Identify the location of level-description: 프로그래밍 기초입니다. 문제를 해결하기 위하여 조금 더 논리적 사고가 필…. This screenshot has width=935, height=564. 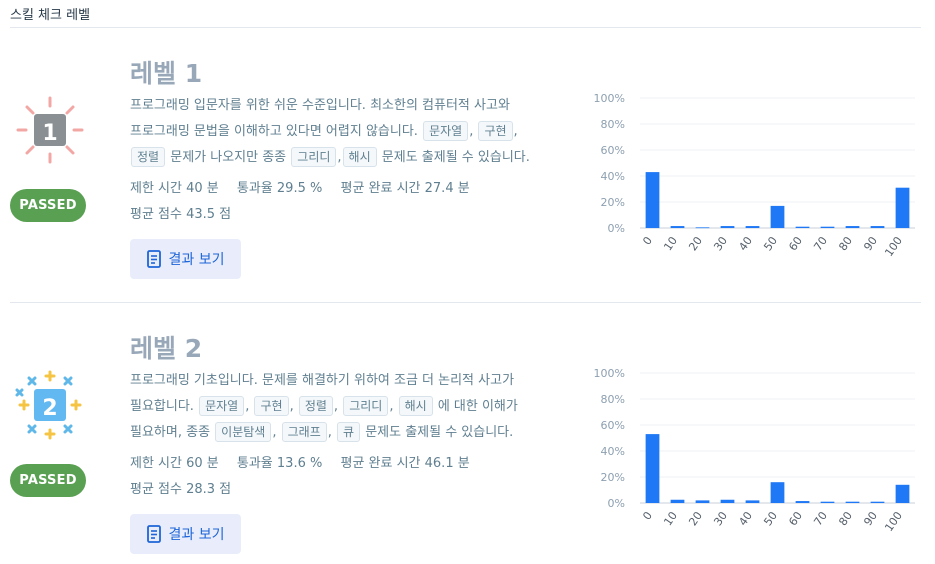
(324, 407).